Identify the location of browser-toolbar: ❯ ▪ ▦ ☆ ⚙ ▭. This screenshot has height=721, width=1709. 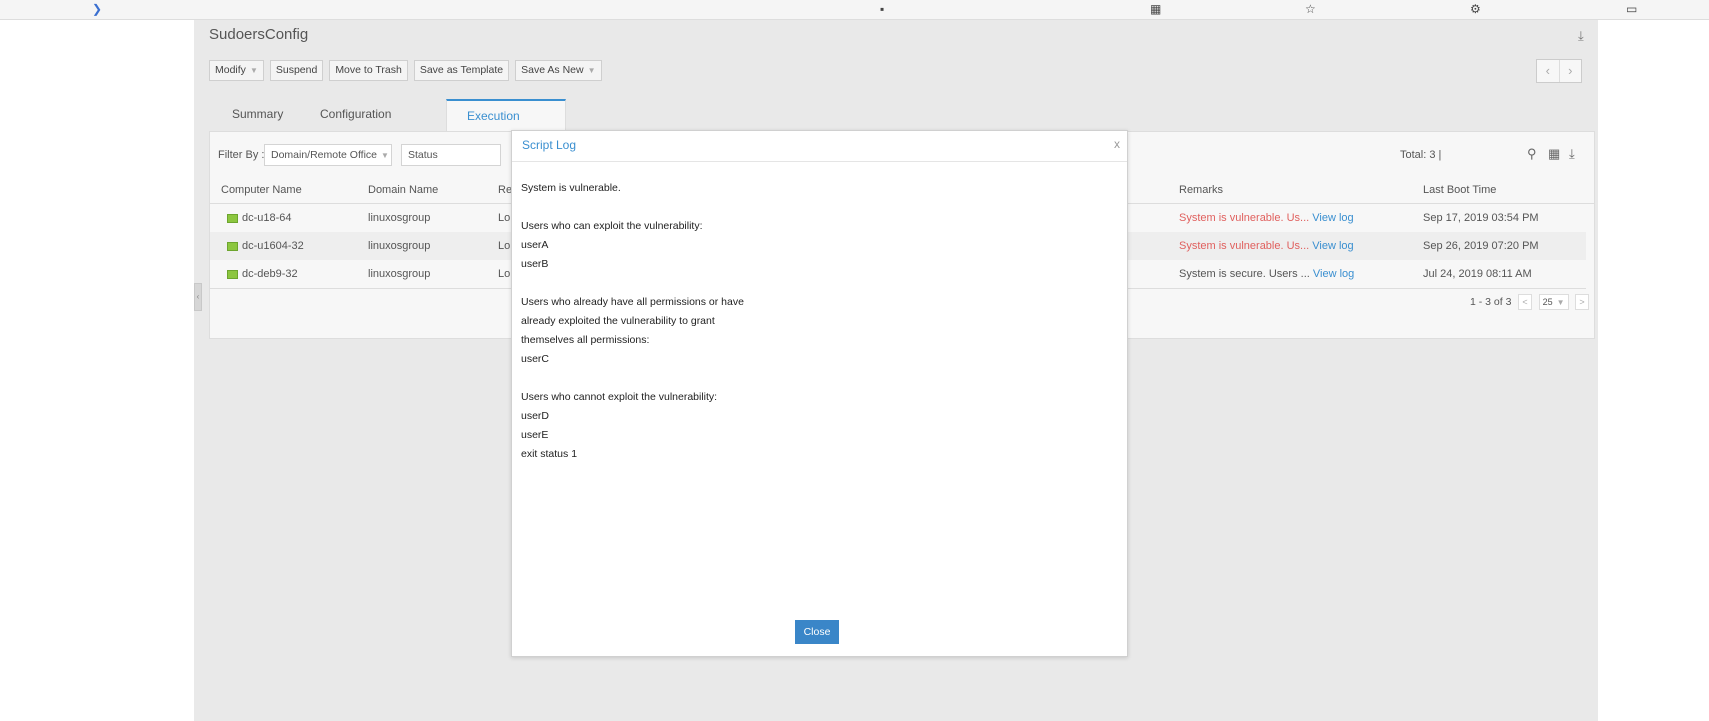
(854, 10).